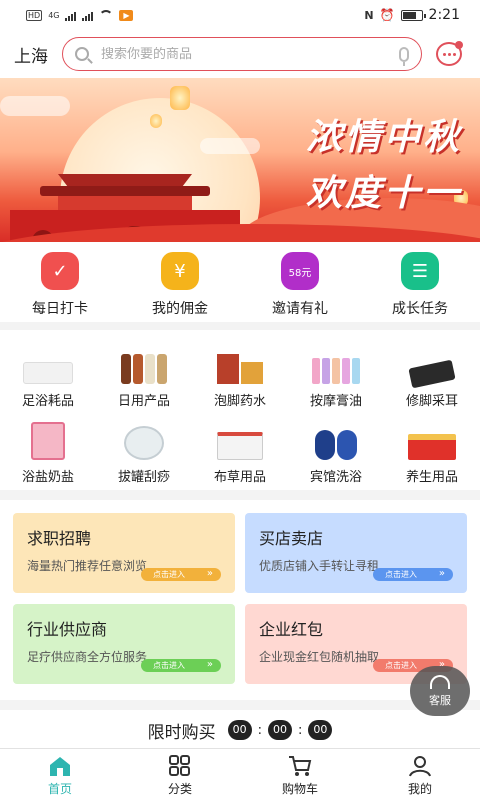 Image resolution: width=480 pixels, height=800 pixels. What do you see at coordinates (432, 363) in the screenshot?
I see `pedicure-tools-icon` at bounding box center [432, 363].